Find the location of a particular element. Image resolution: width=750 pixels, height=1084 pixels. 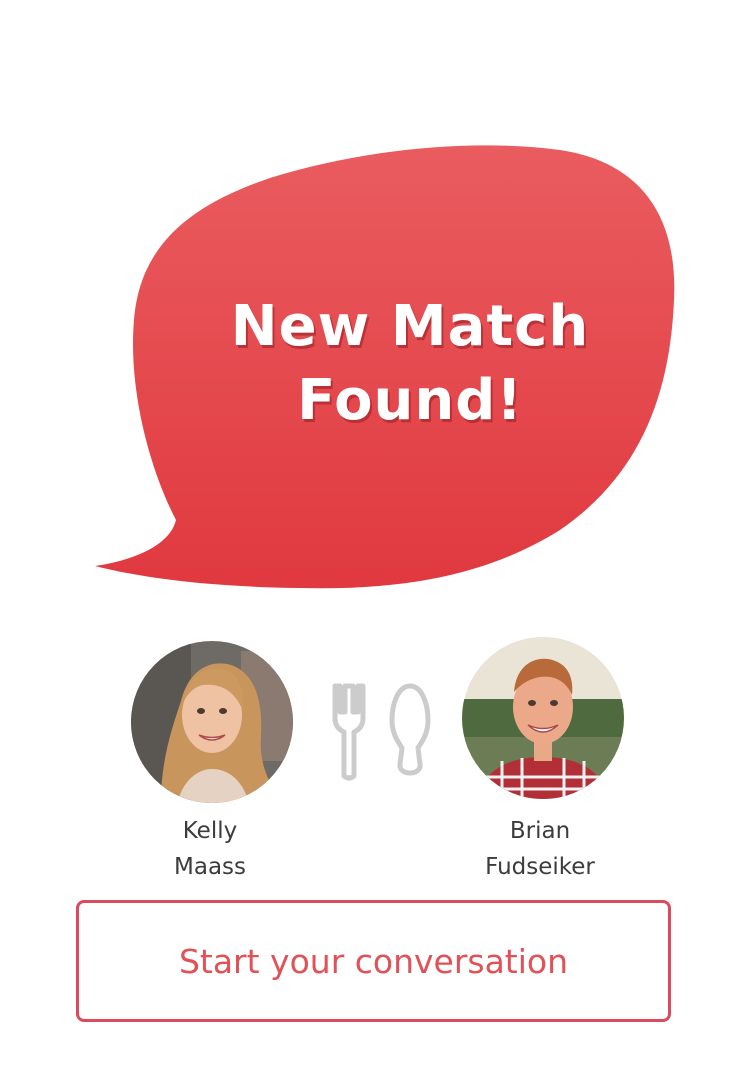

person-name-brian: Brian Fudseiker is located at coordinates (540, 849).